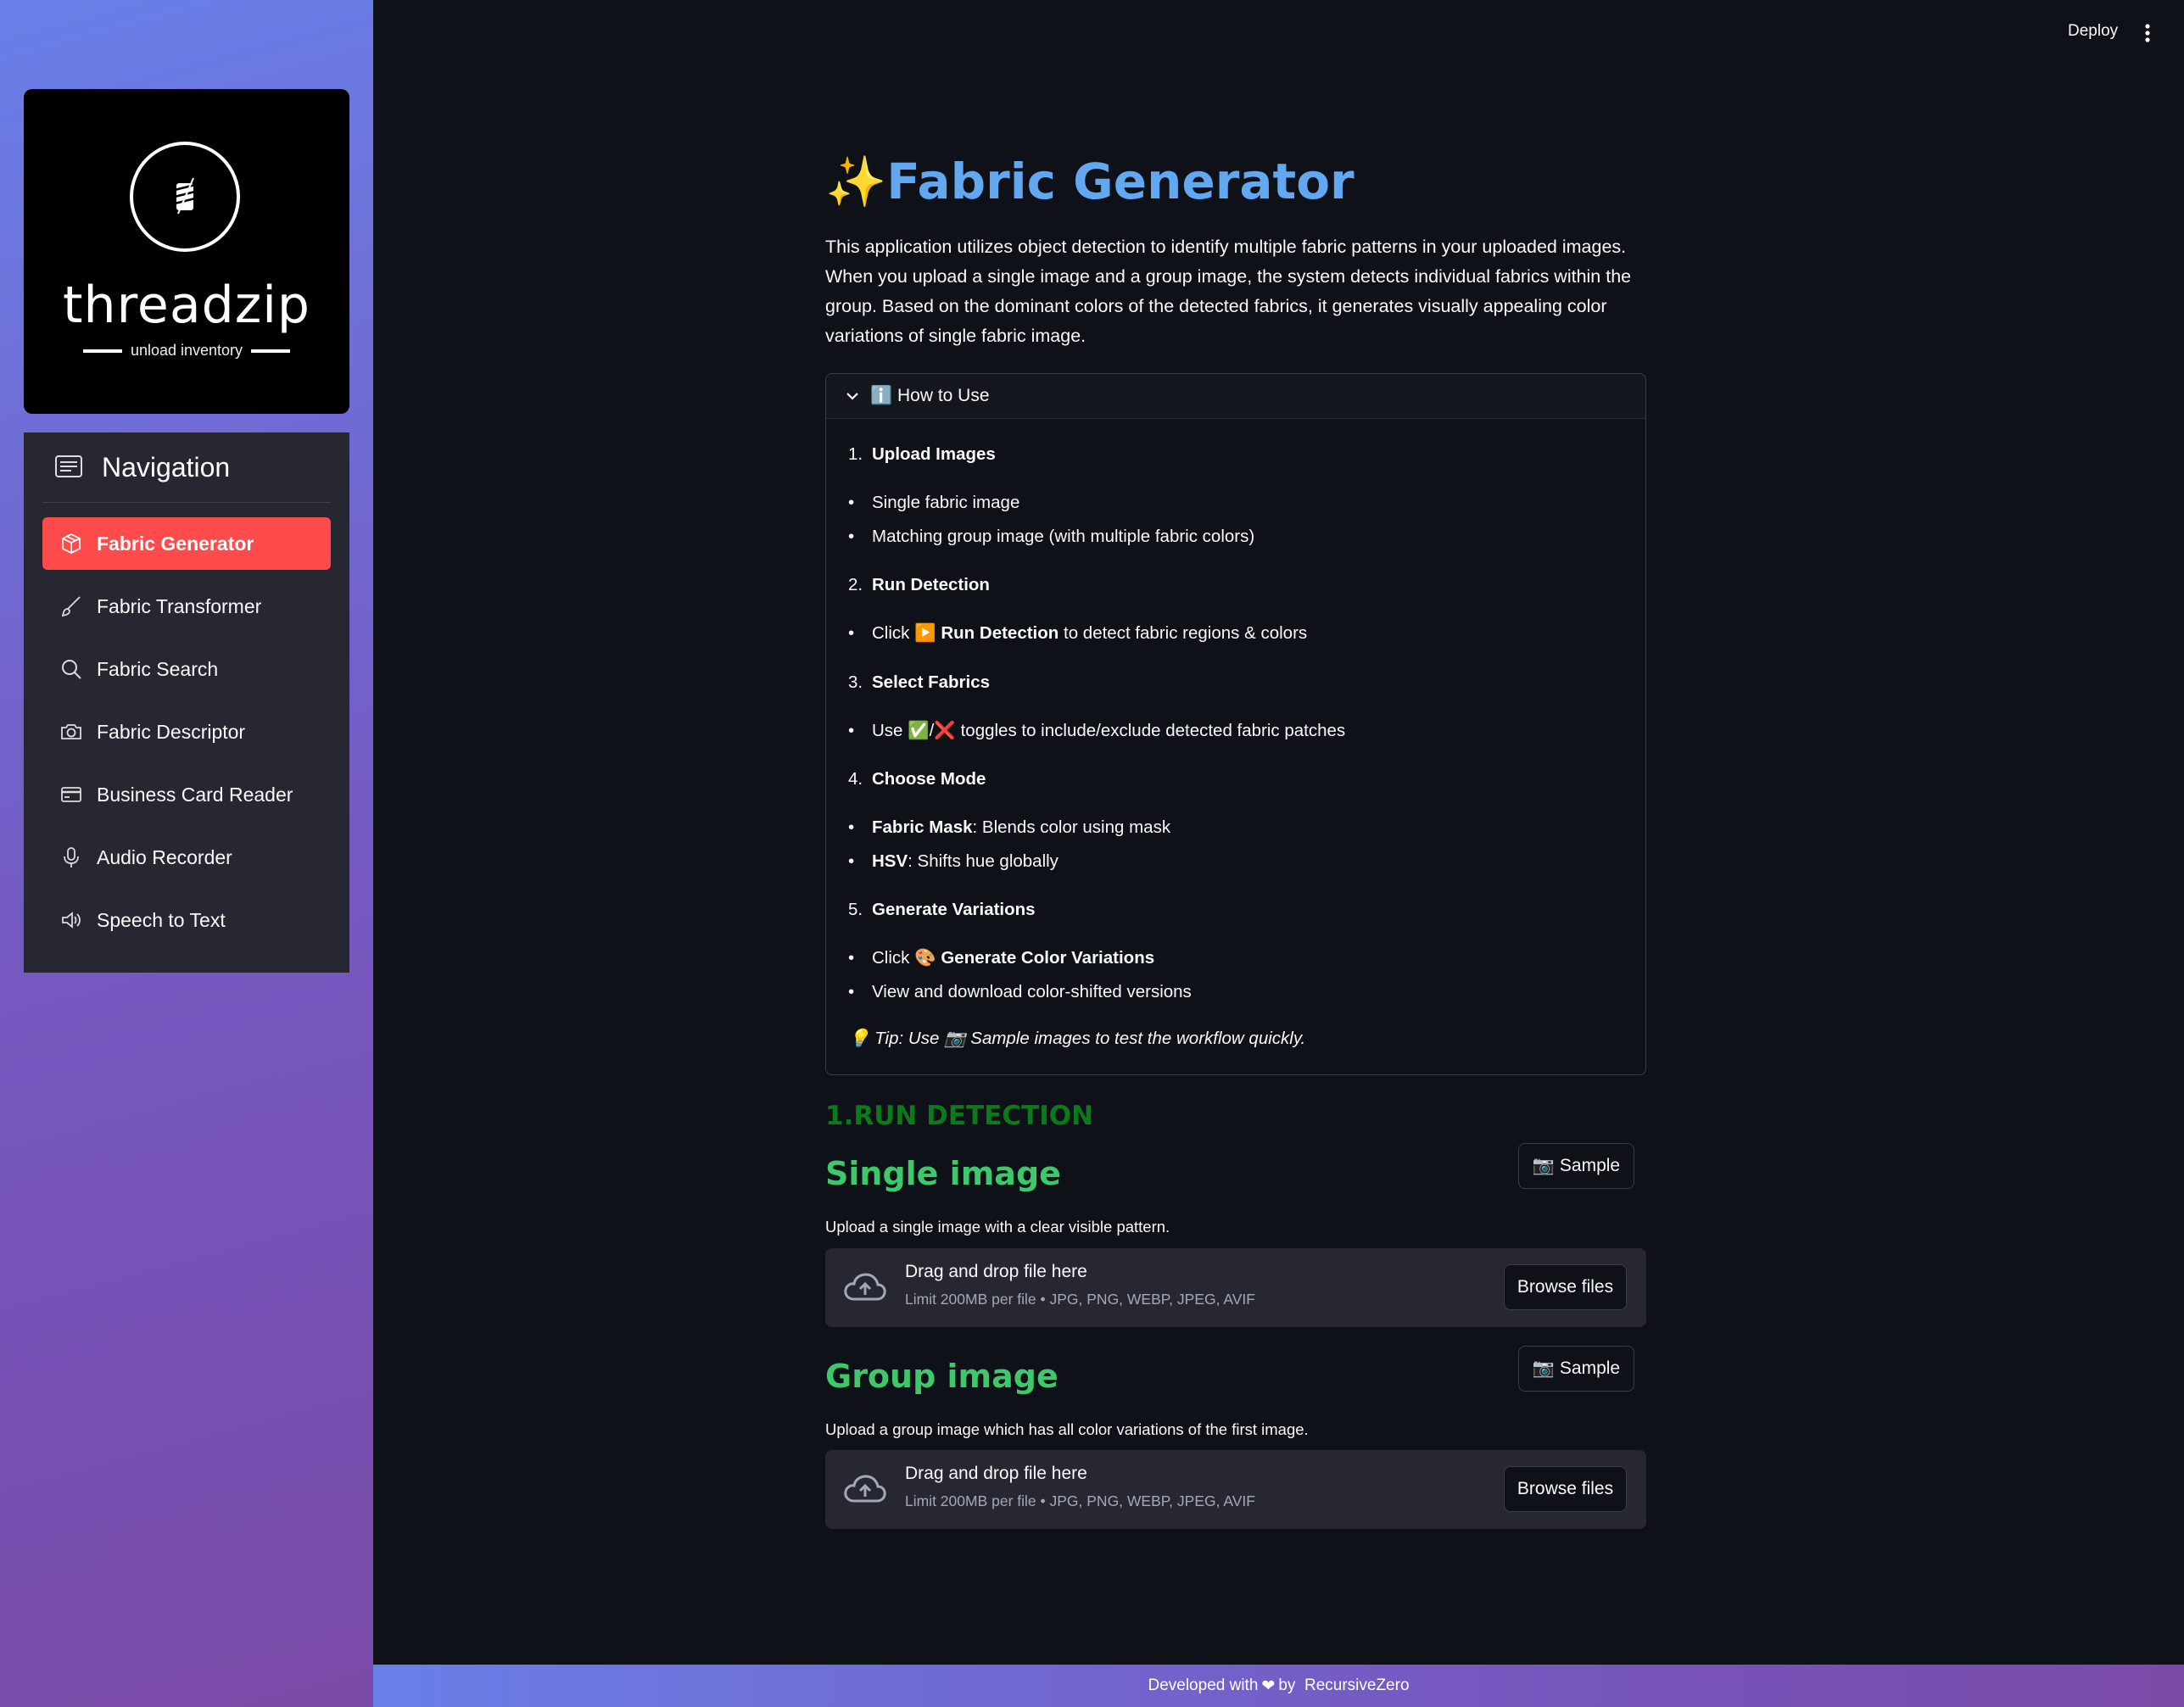 This screenshot has width=2184, height=1707. What do you see at coordinates (186, 669) in the screenshot?
I see `sidebar-item-fabric-search: Fabric Search` at bounding box center [186, 669].